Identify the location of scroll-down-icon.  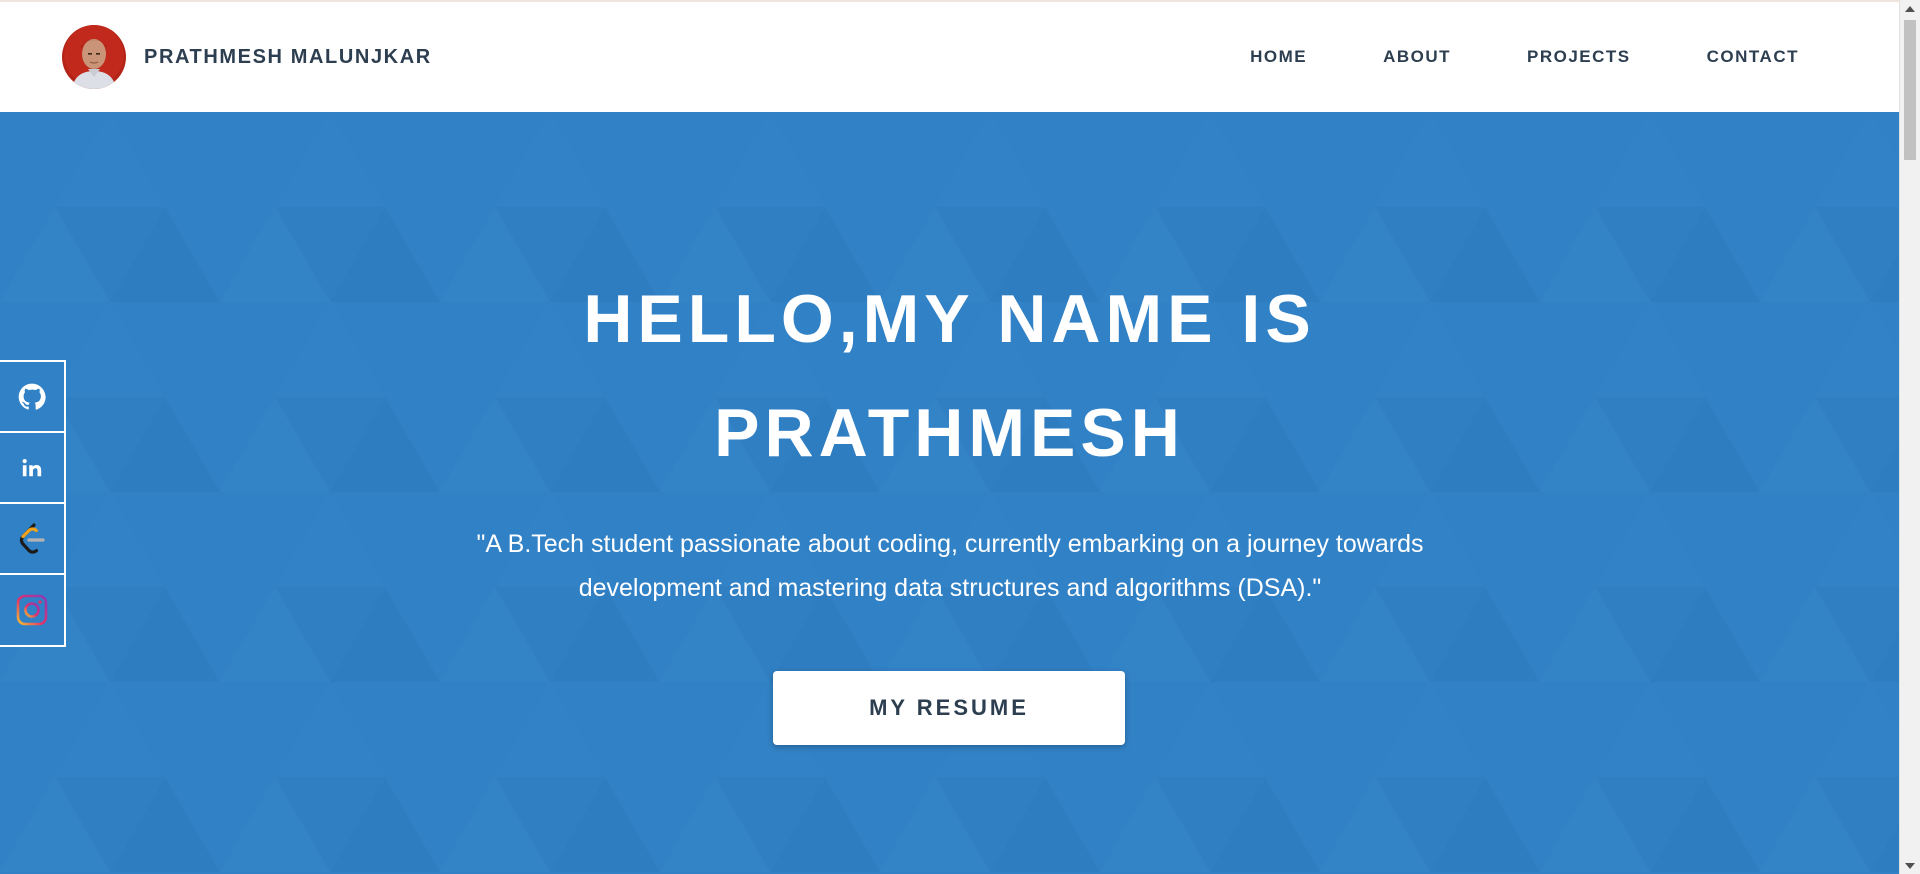
(1910, 865).